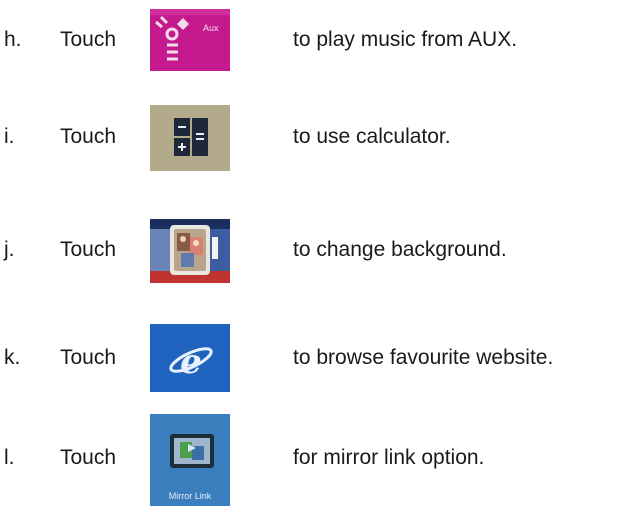 The width and height of the screenshot is (641, 531). Describe the element at coordinates (372, 136) in the screenshot. I see `item-description: to use calculator.` at that location.